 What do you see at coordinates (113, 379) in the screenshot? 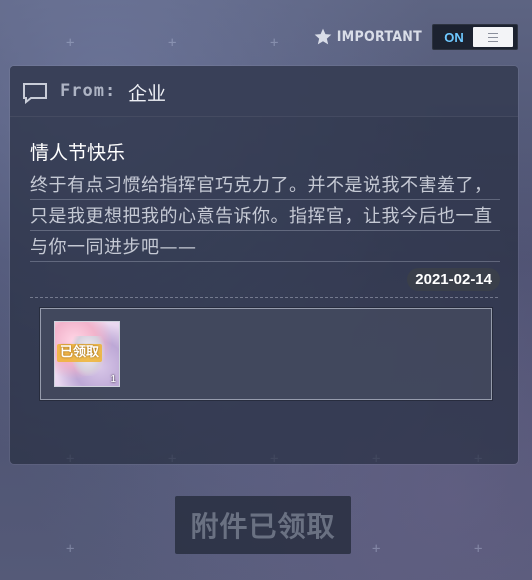
I see `item-count: 1` at bounding box center [113, 379].